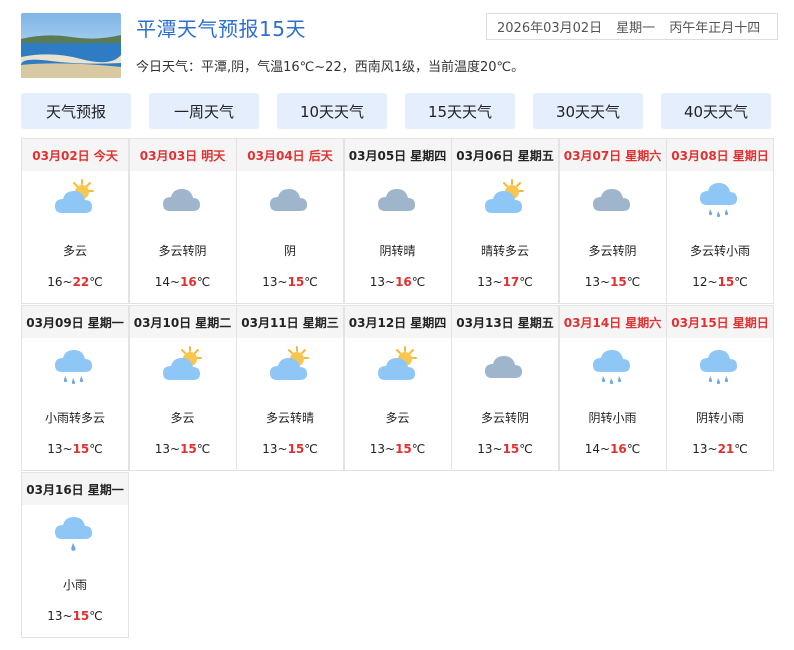 Image resolution: width=794 pixels, height=650 pixels. I want to click on day-weekday-label: 星期三, so click(320, 322).